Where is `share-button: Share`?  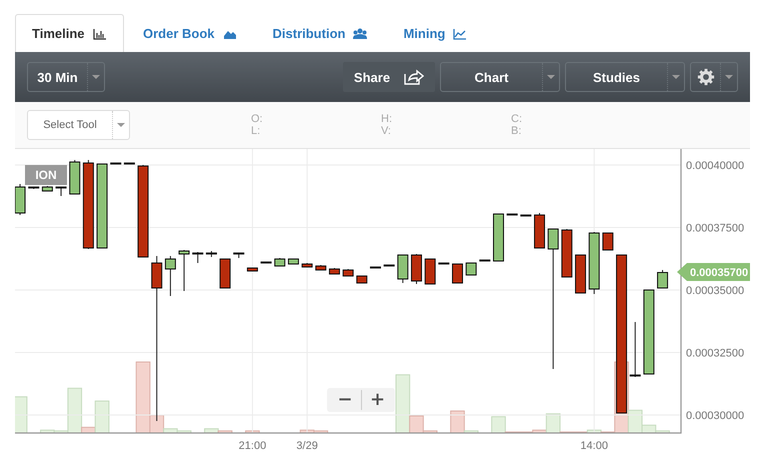
share-button: Share is located at coordinates (389, 77).